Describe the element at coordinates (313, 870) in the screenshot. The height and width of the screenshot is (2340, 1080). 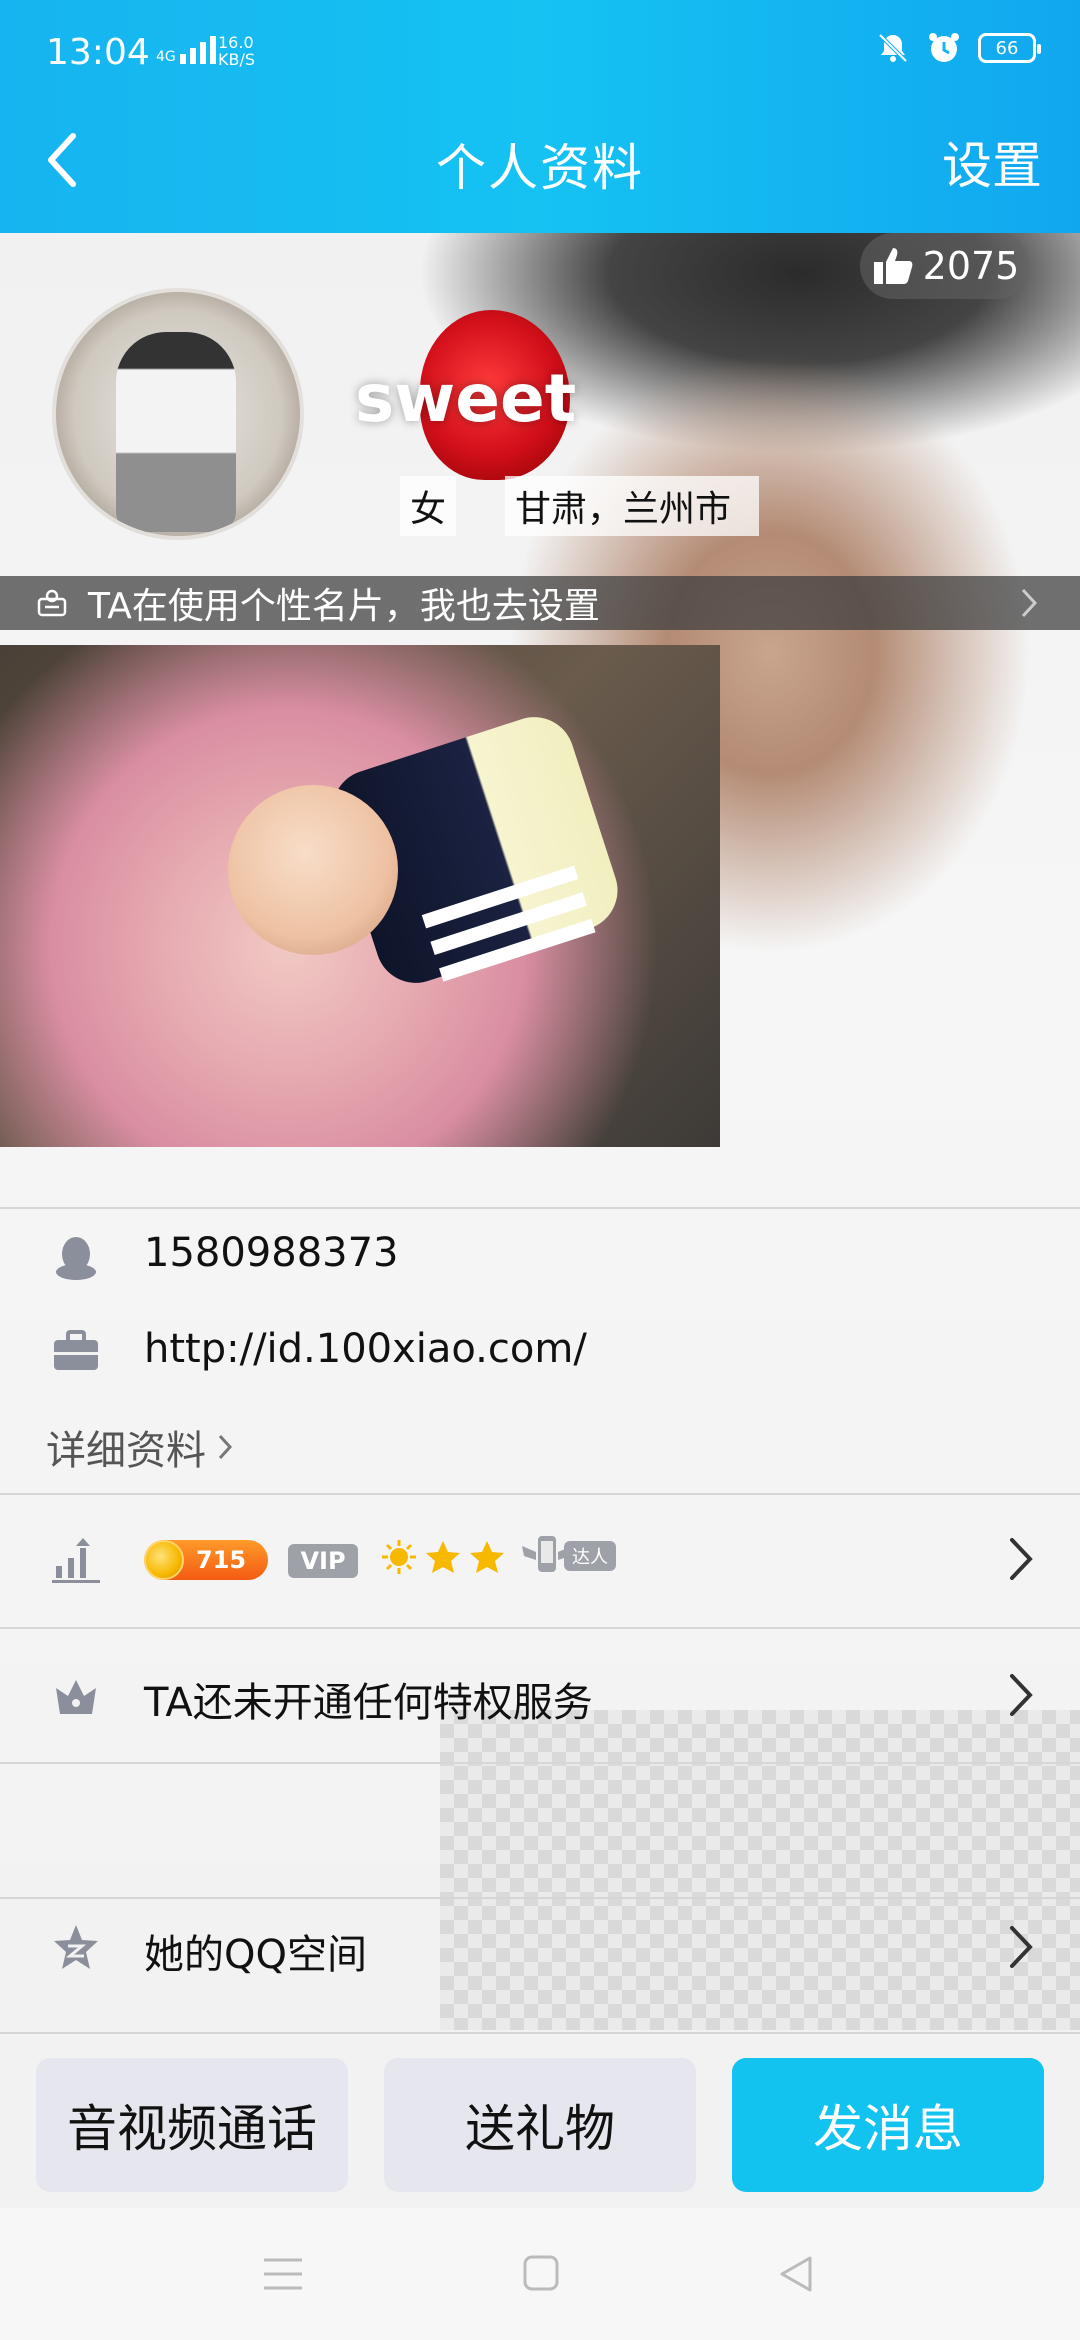
I see `photo-subject-head` at that location.